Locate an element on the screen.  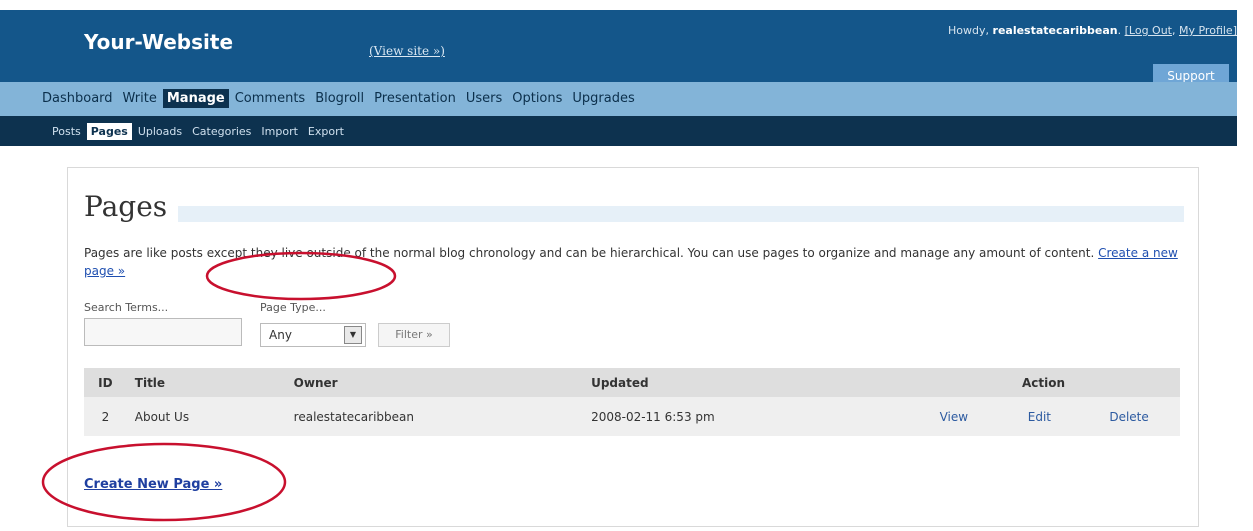
main-nav-comments: Comments is located at coordinates (270, 98).